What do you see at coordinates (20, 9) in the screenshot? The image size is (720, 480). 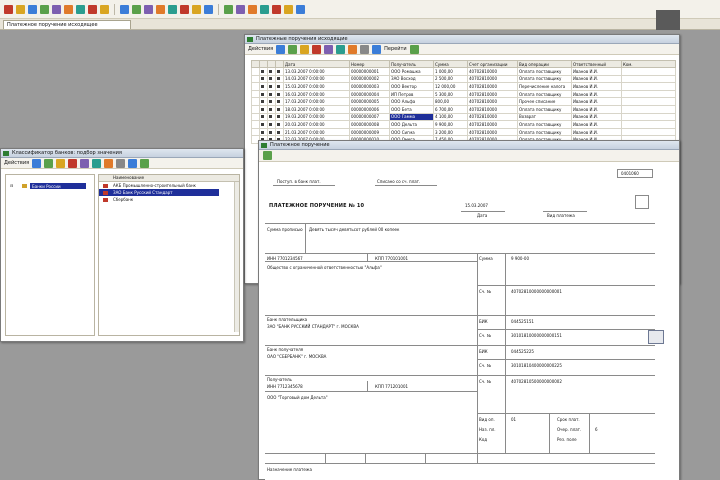 I see `open-icon` at bounding box center [20, 9].